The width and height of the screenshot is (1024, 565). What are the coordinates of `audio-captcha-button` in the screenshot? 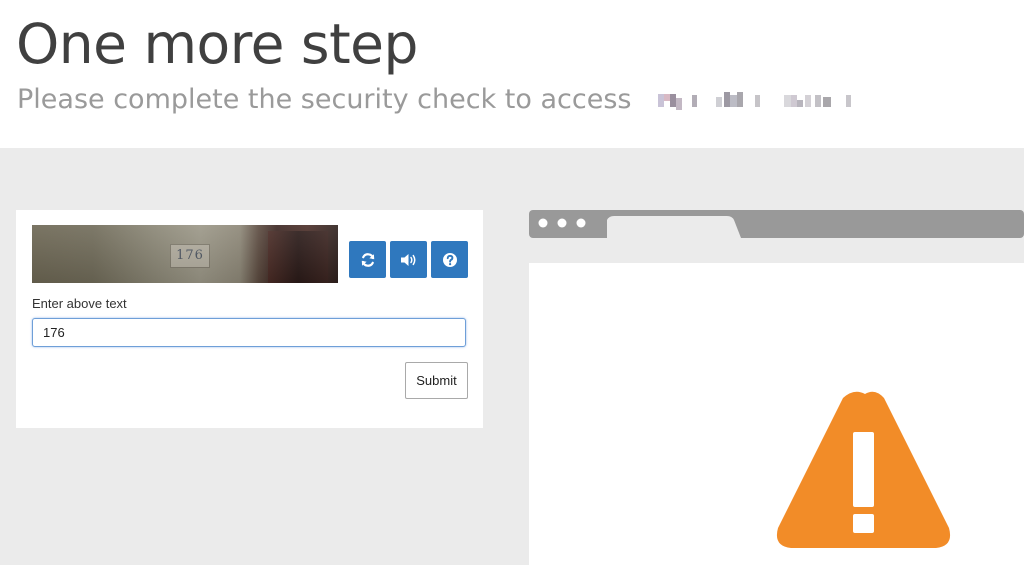 It's located at (408, 259).